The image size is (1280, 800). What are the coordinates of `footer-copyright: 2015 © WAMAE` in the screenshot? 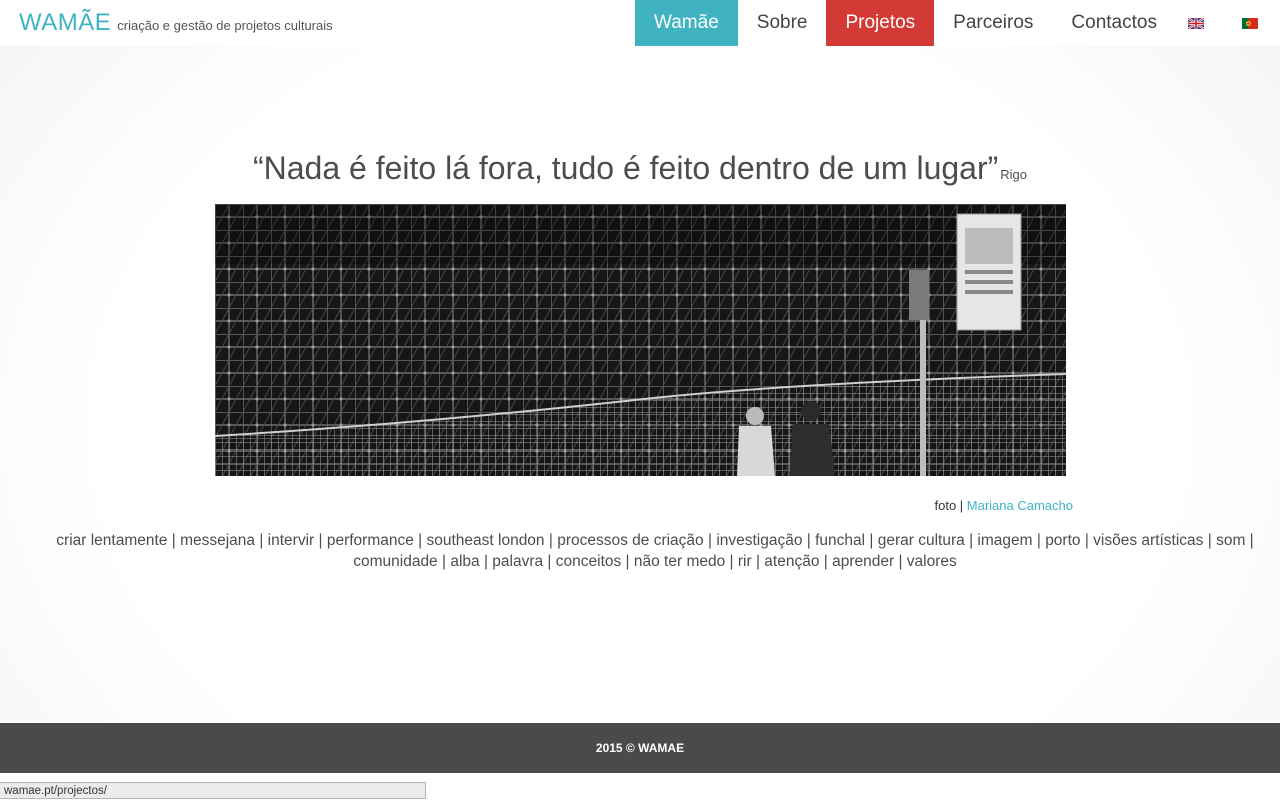 It's located at (640, 748).